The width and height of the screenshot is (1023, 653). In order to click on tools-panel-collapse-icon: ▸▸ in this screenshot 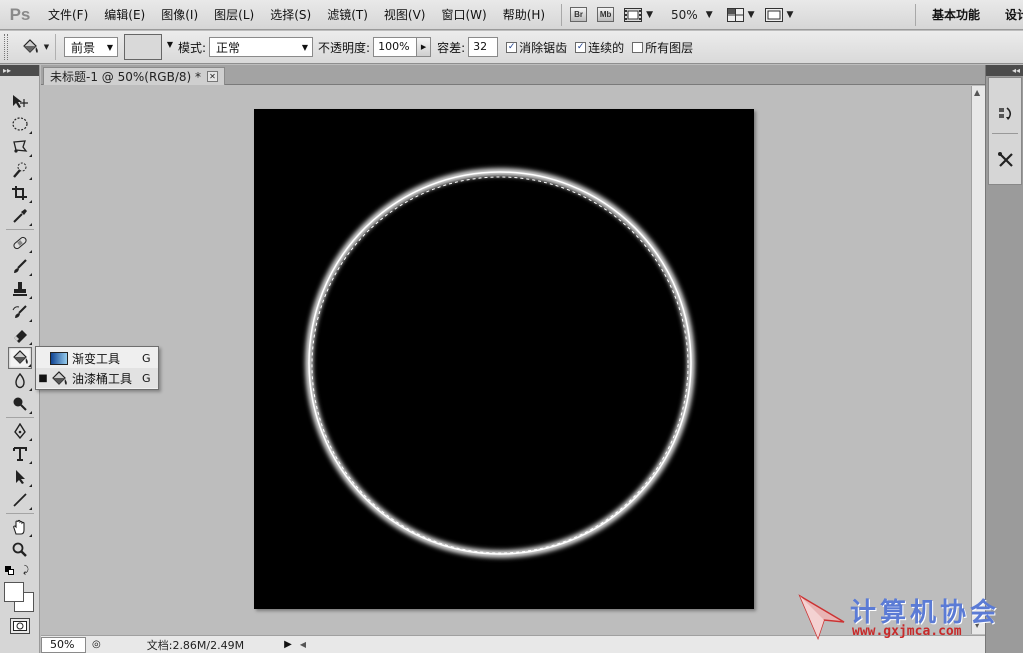, I will do `click(19, 70)`.